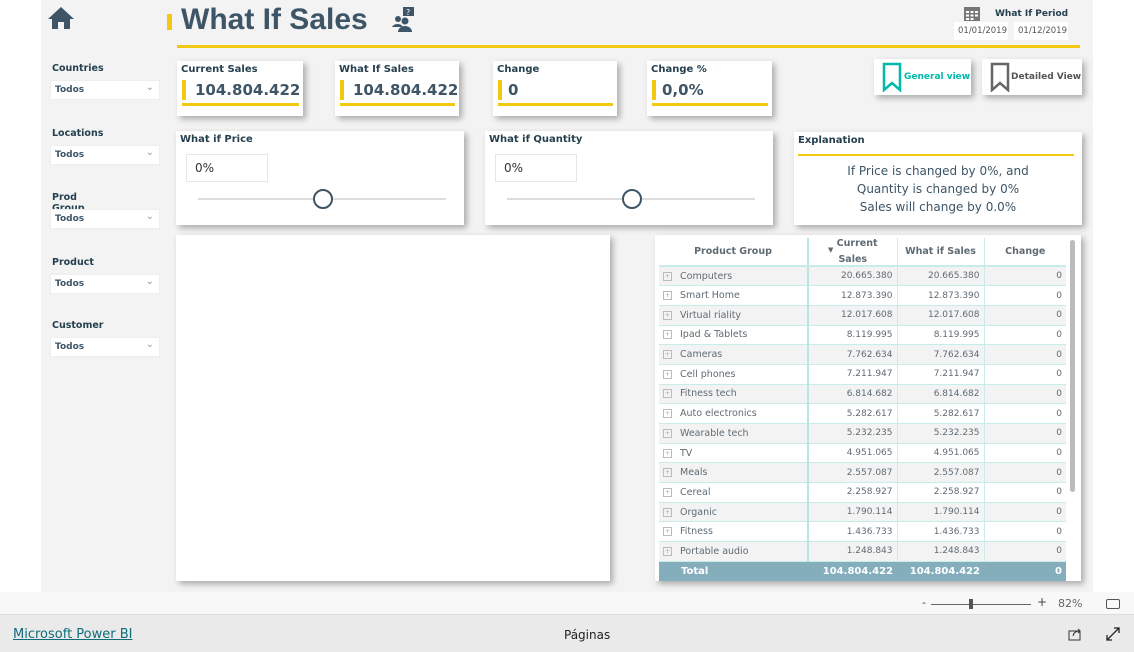  I want to click on table-row: + Ipad & Tablets 8.119.995 8.119.995 0, so click(862, 335).